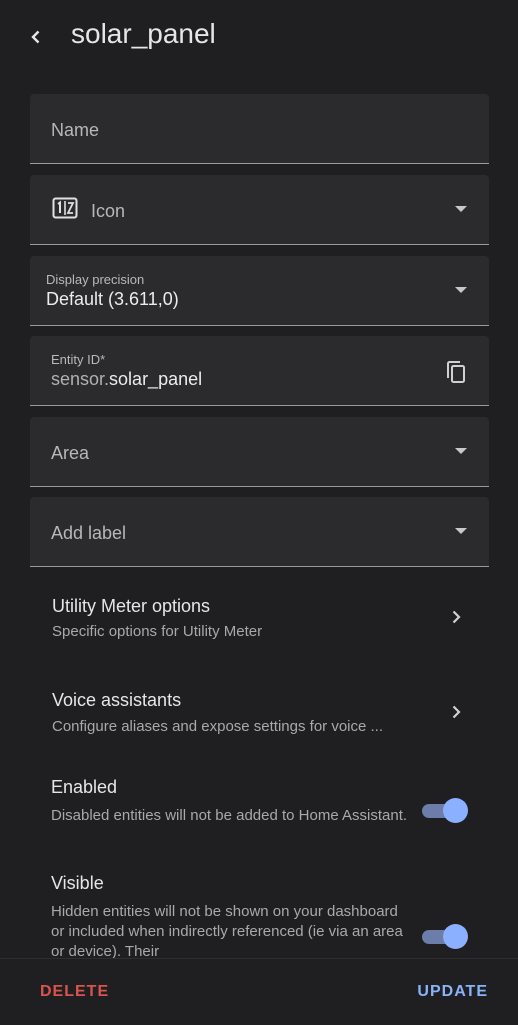 The image size is (518, 1025). What do you see at coordinates (131, 606) in the screenshot?
I see `utility-meter-title: Utility Meter options` at bounding box center [131, 606].